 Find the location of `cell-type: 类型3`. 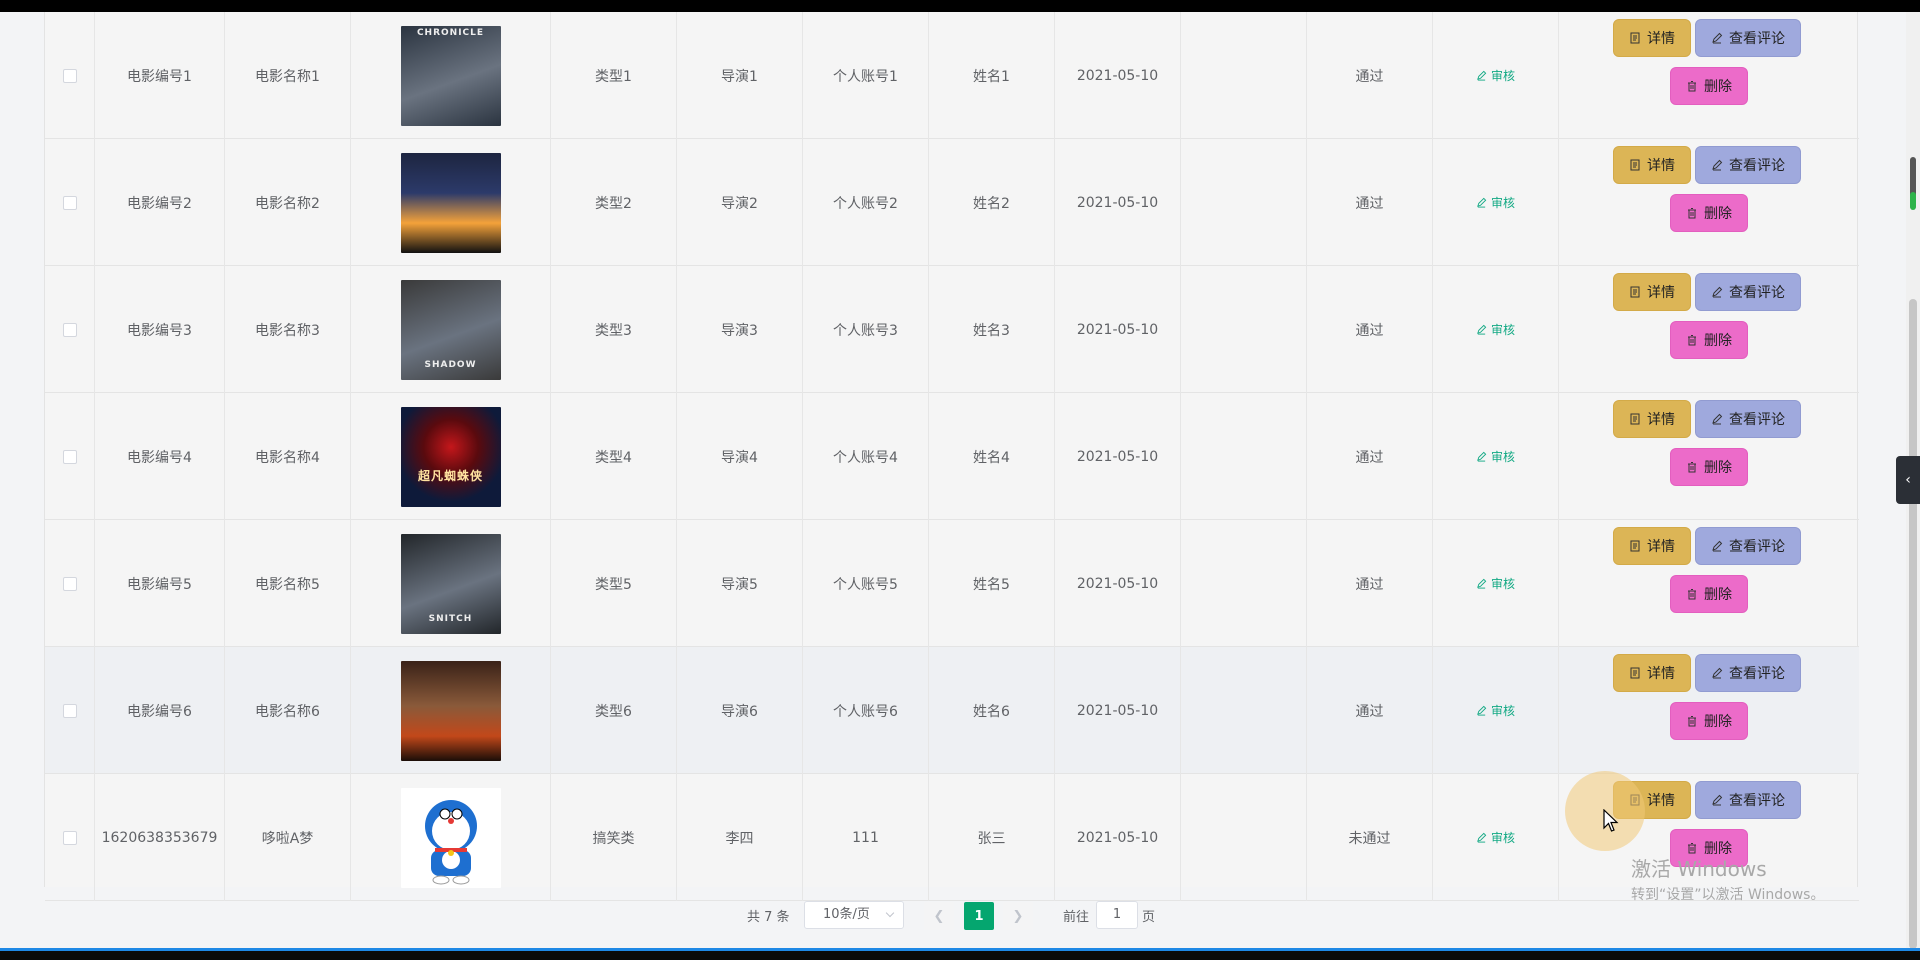

cell-type: 类型3 is located at coordinates (614, 329).